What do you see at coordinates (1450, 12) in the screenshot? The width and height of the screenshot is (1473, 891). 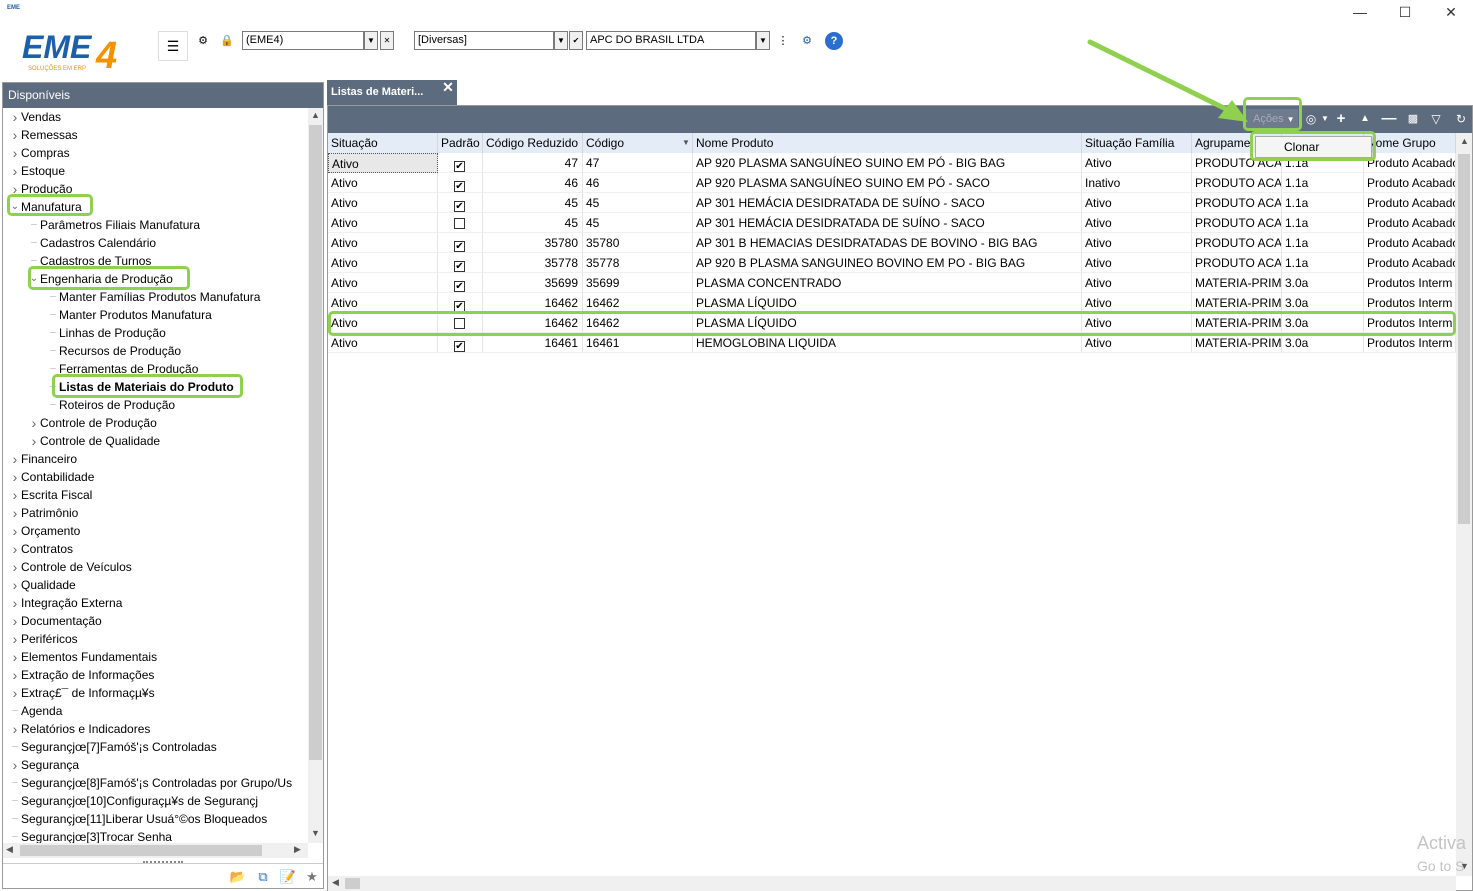 I see `close-window-button: ✕` at bounding box center [1450, 12].